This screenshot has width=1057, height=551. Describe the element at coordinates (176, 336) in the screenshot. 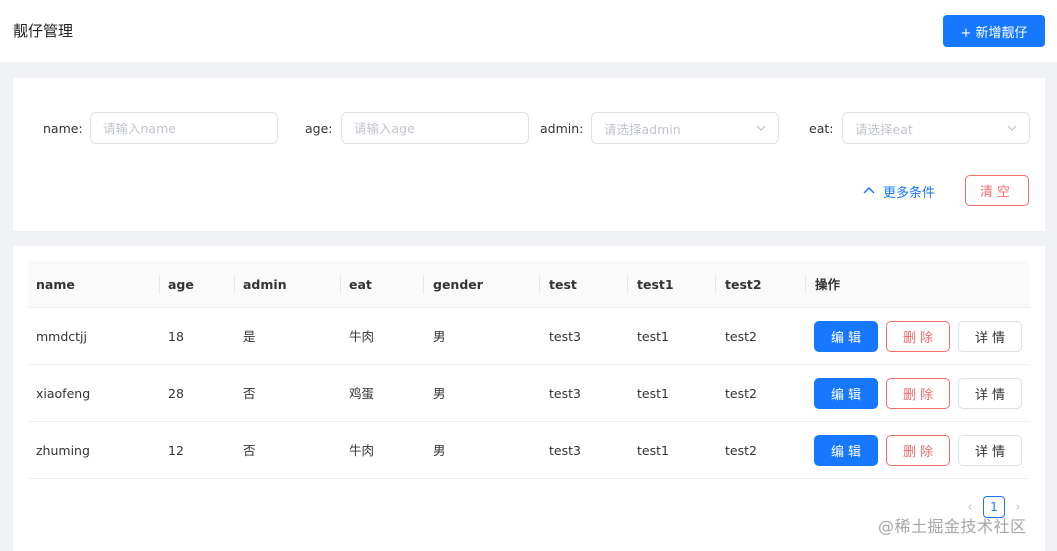

I see `cell-age: 18` at that location.